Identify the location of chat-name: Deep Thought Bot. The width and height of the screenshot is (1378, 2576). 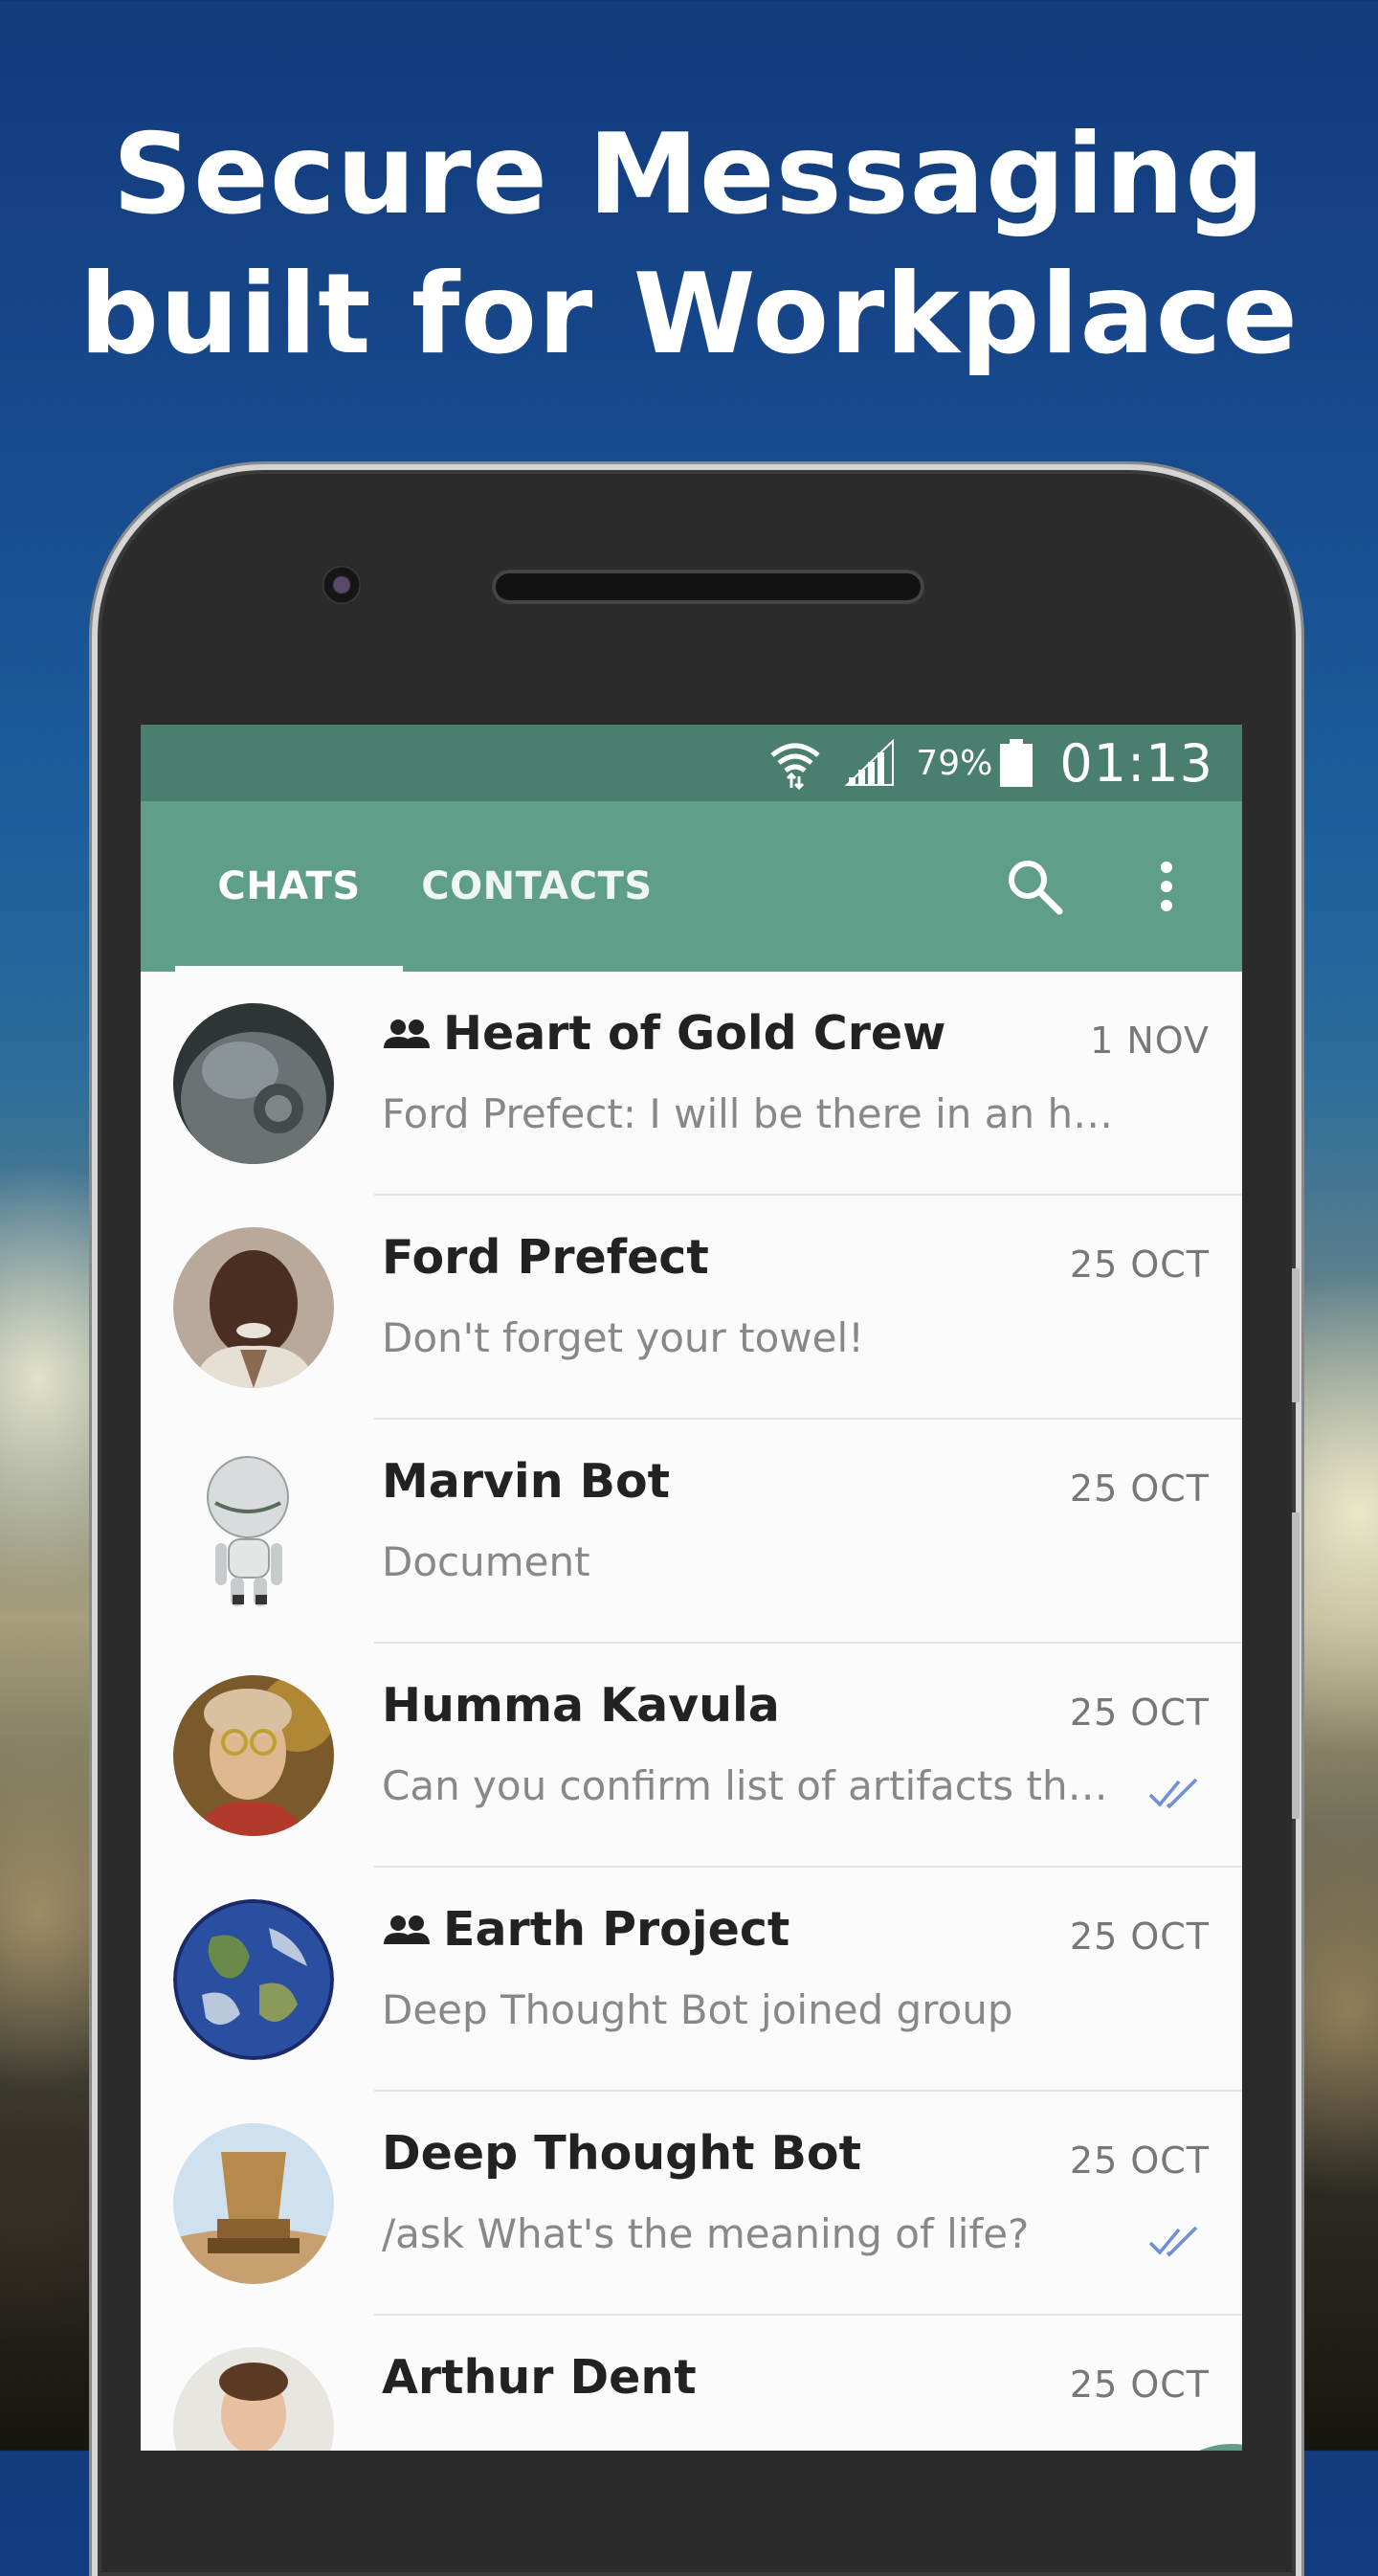
(621, 2154).